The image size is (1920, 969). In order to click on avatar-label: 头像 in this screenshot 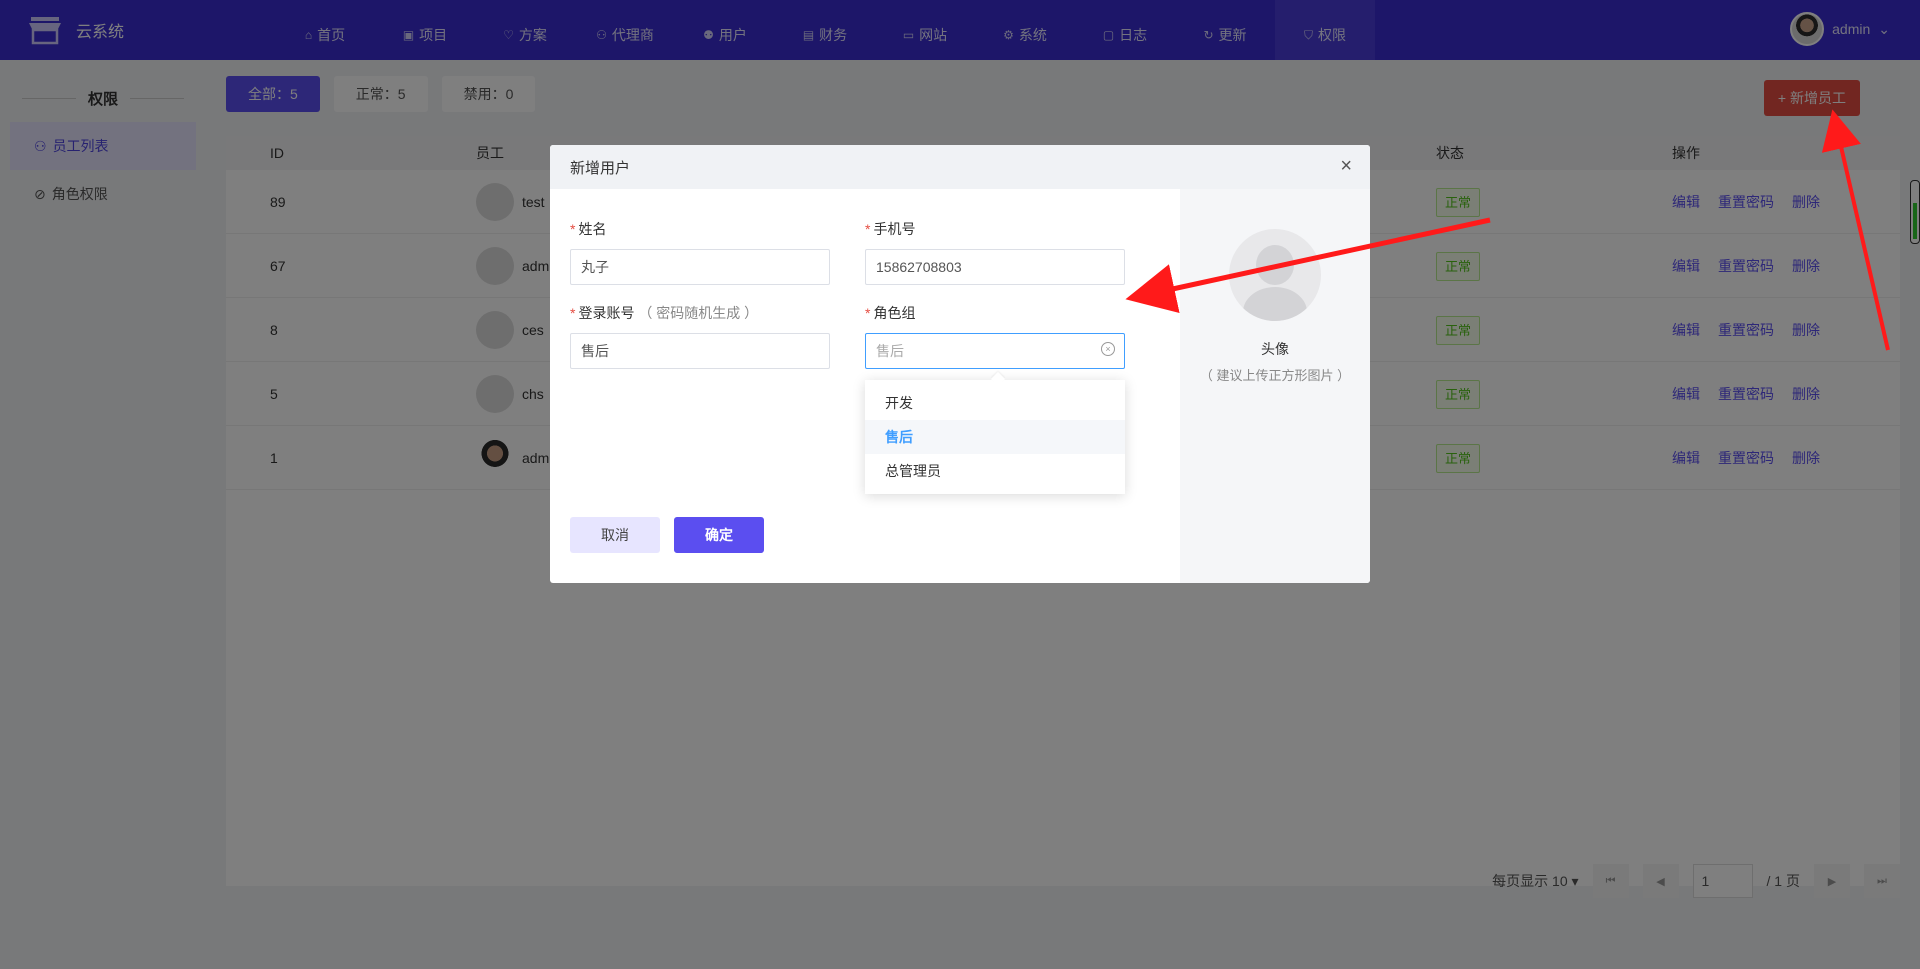, I will do `click(1275, 349)`.